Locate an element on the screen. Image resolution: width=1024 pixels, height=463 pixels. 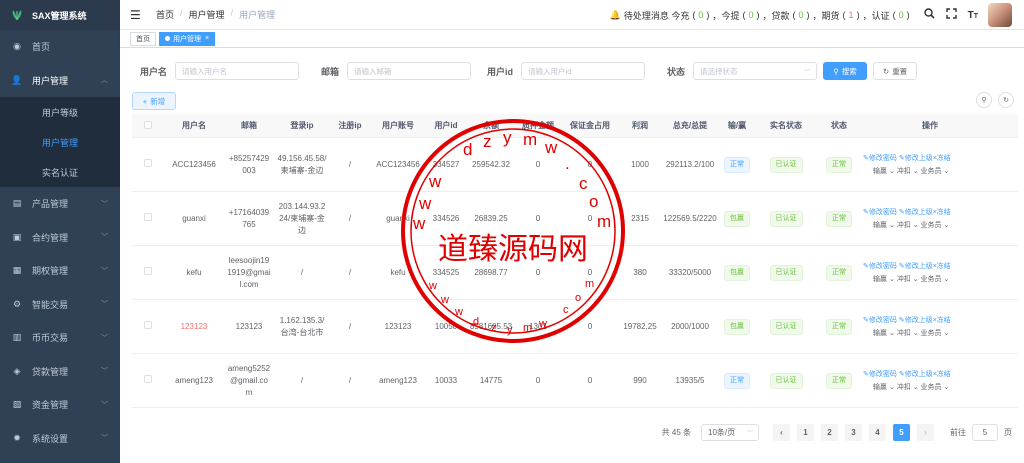
sidebar-item-contract: ▣ 合约管理 ﹀ is located at coordinates (60, 238).